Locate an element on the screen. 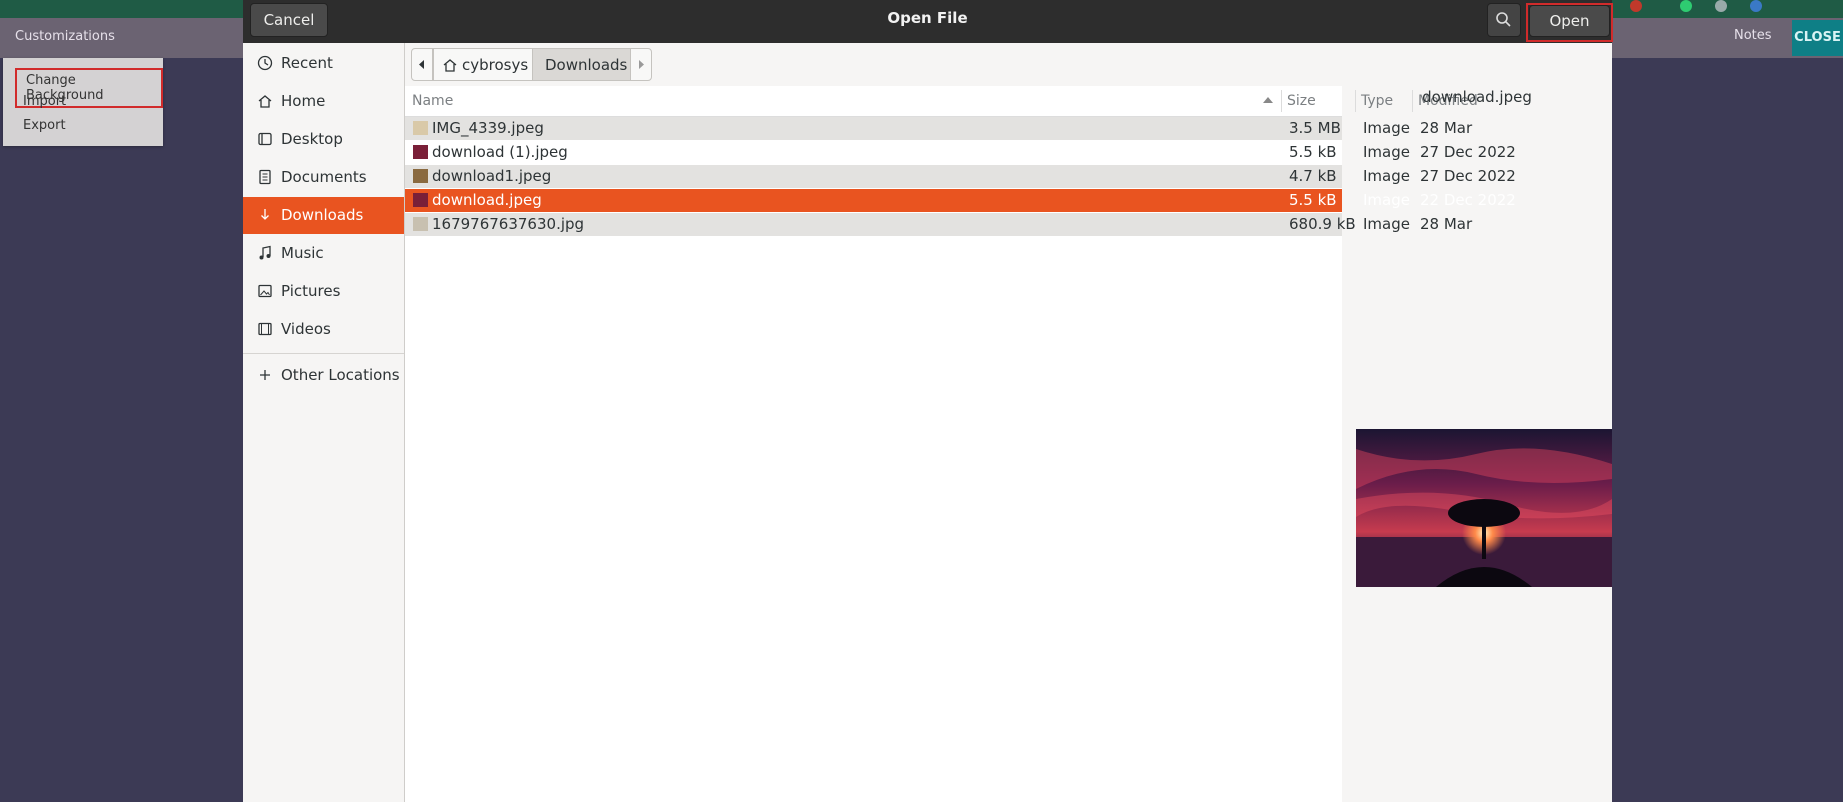 The width and height of the screenshot is (1843, 802). sidebar-item-desktop: Desktop is located at coordinates (323, 139).